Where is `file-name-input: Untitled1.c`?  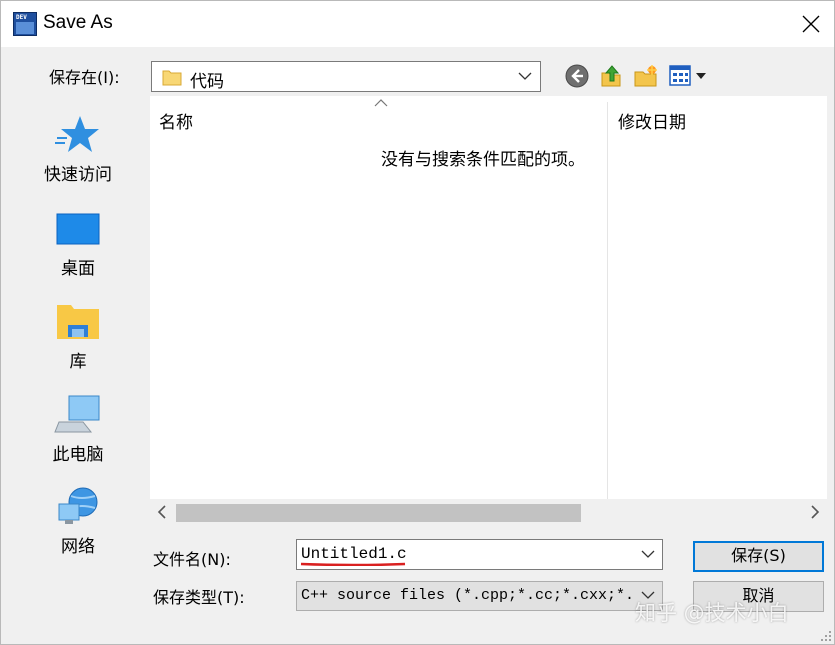 file-name-input: Untitled1.c is located at coordinates (479, 554).